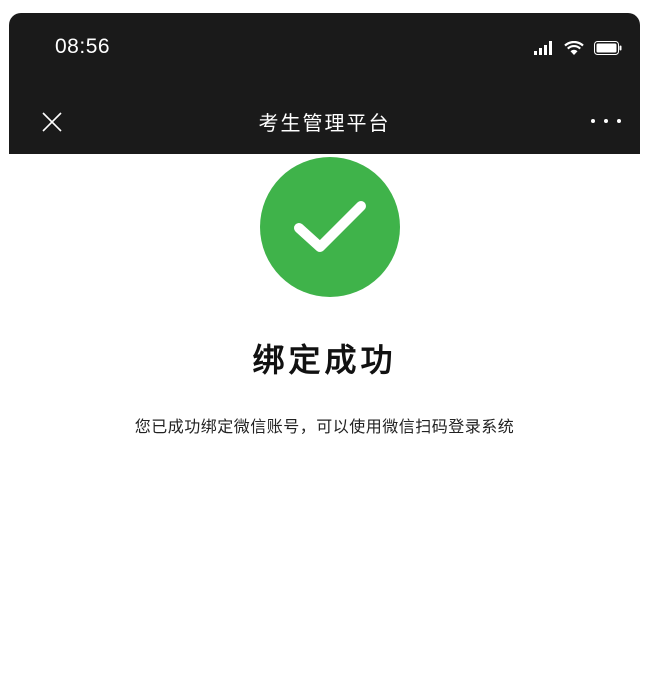 The height and width of the screenshot is (695, 649). I want to click on result-title: 绑定成功, so click(324, 360).